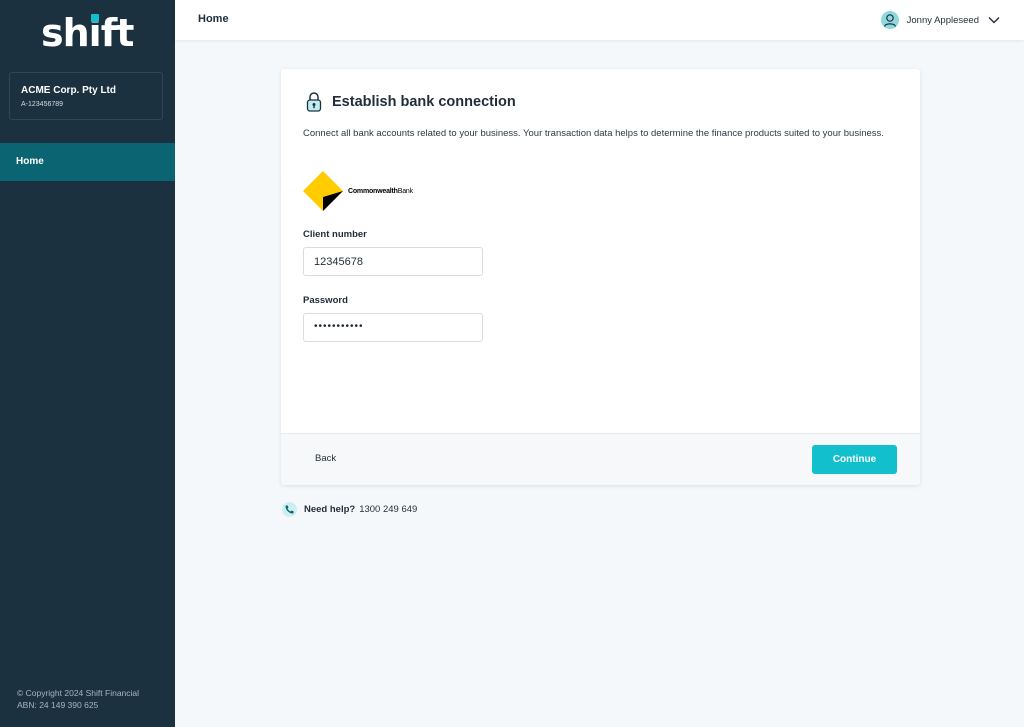  I want to click on user-name: Jonny Appleseed, so click(942, 20).